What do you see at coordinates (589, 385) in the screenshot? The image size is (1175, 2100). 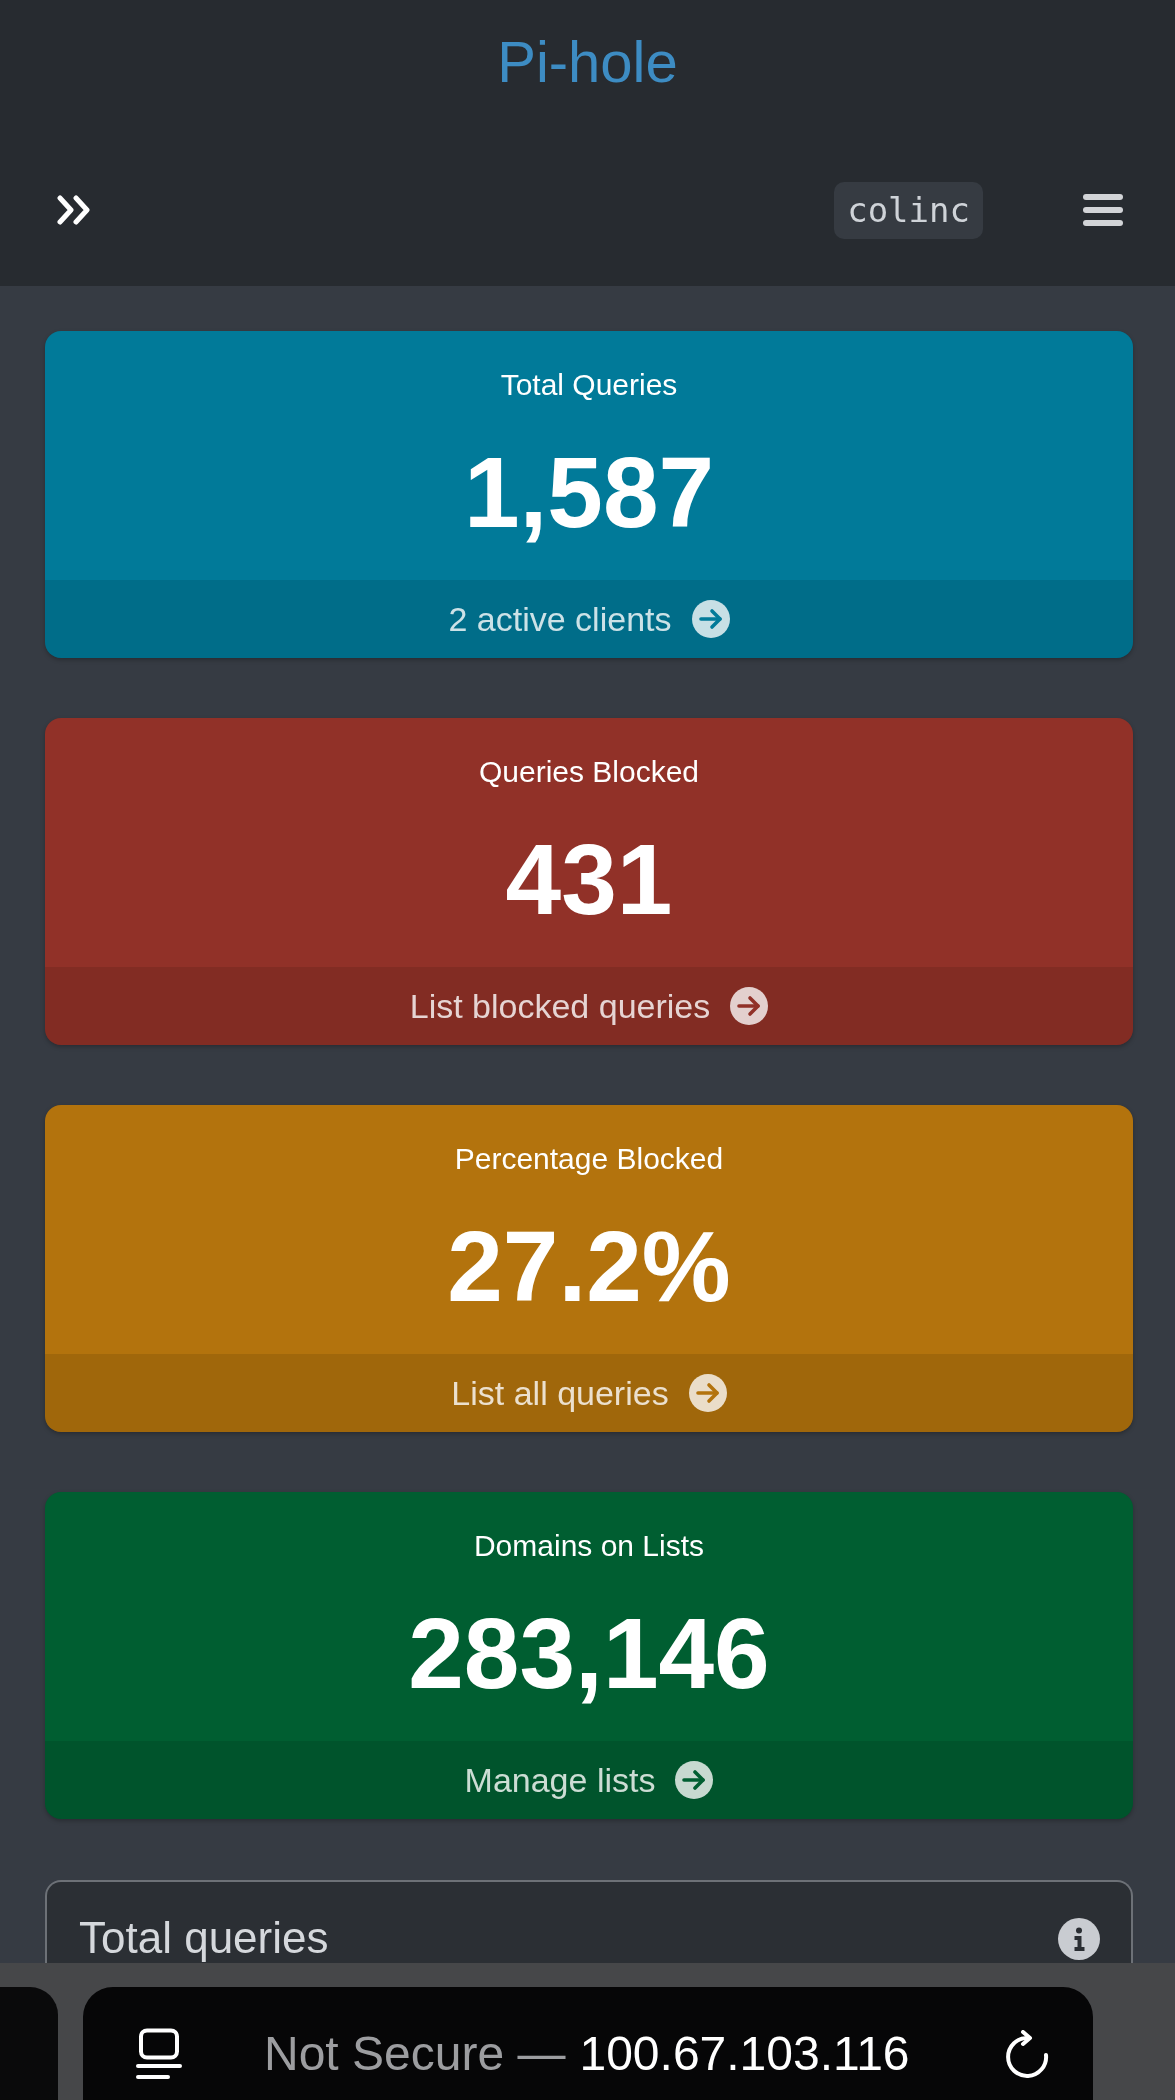 I see `stat-title: Total Queries` at bounding box center [589, 385].